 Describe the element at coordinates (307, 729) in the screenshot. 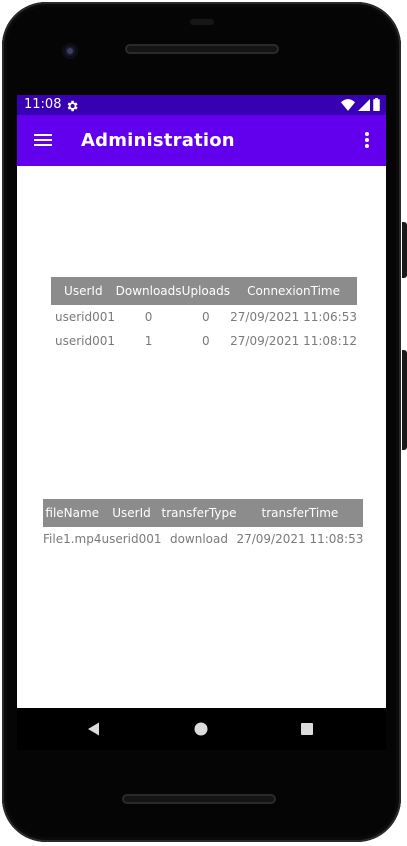

I see `recents-icon` at that location.